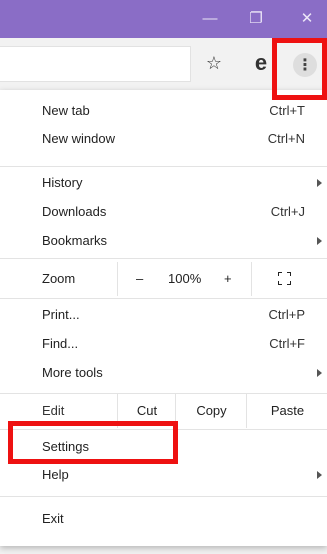 Image resolution: width=327 pixels, height=554 pixels. I want to click on menu-item-label: Bookmarks, so click(75, 240).